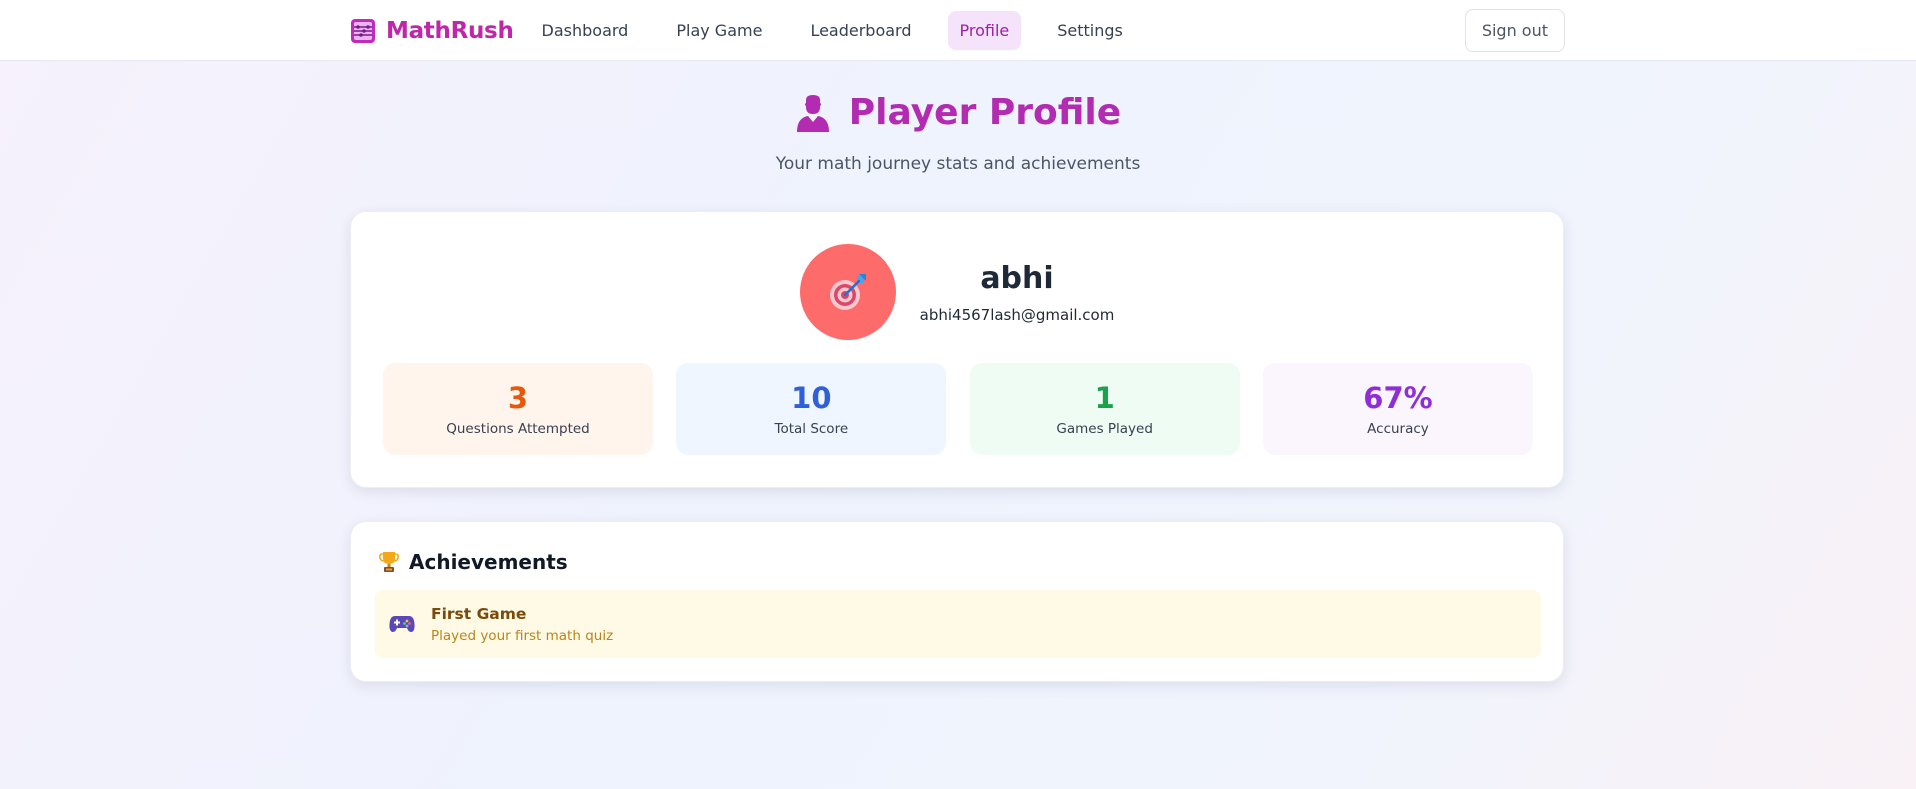 This screenshot has height=789, width=1916. What do you see at coordinates (719, 30) in the screenshot?
I see `nav-link-play-game: Play Game` at bounding box center [719, 30].